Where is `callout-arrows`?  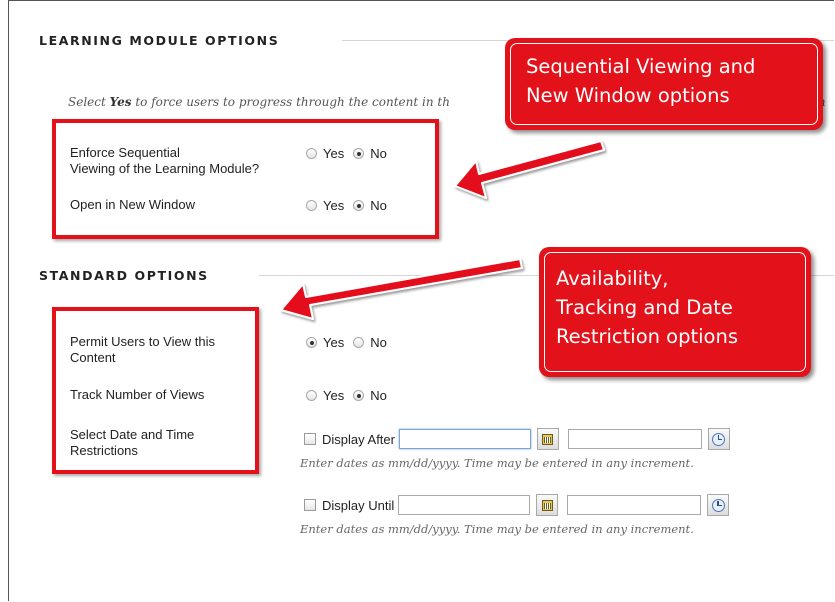
callout-arrows is located at coordinates (442, 230).